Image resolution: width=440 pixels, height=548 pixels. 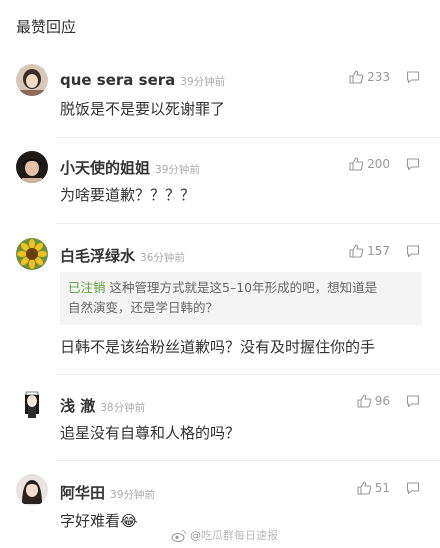 I want to click on author-name: que sera sera, so click(x=117, y=80).